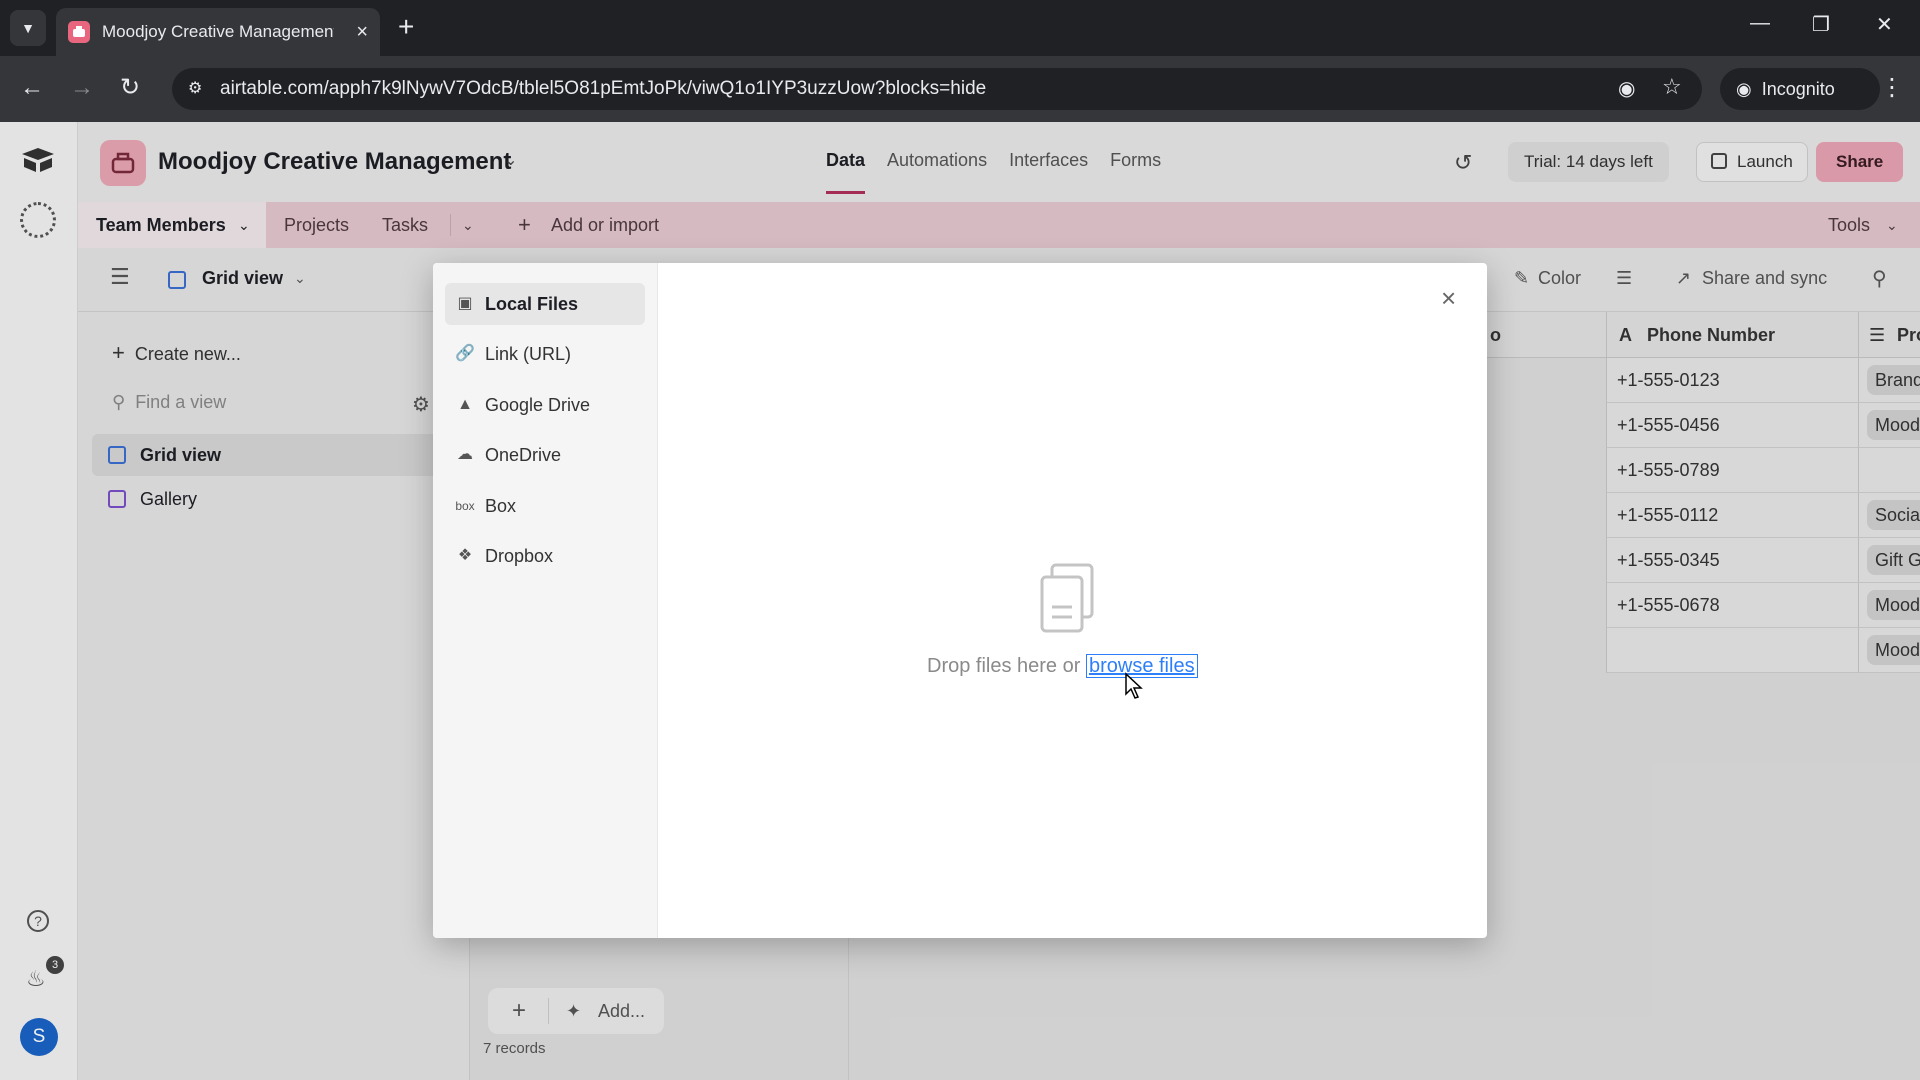 The width and height of the screenshot is (1920, 1080). Describe the element at coordinates (1884, 24) in the screenshot. I see `close-window-icon: ✕` at that location.